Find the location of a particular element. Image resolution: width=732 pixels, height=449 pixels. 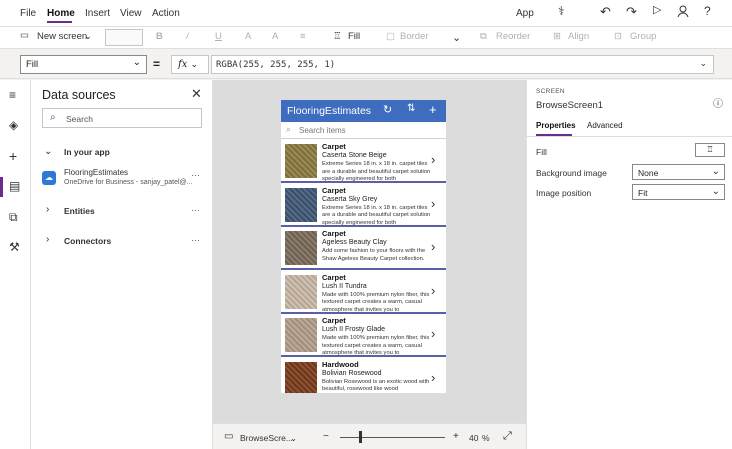

zoom-slider-thumb is located at coordinates (360, 437).